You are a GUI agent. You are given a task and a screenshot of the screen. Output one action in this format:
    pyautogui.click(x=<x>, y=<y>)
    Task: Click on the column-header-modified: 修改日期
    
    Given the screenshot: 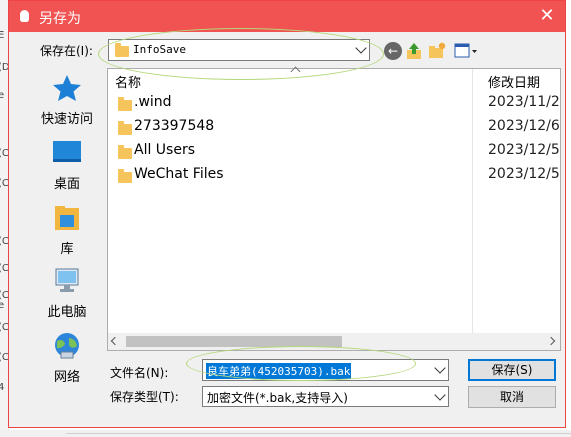 What is the action you would take?
    pyautogui.click(x=514, y=81)
    